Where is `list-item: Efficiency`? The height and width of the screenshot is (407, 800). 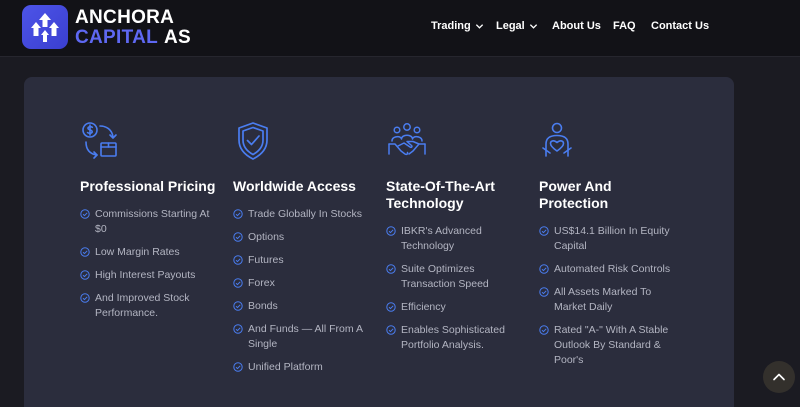 list-item: Efficiency is located at coordinates (461, 307).